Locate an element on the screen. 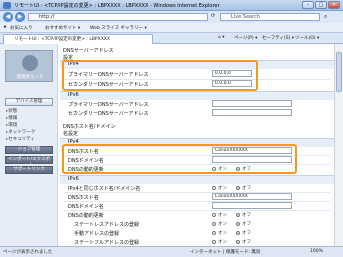 This screenshot has height=257, width=343. stateless-on-radio: オン is located at coordinates (219, 224).